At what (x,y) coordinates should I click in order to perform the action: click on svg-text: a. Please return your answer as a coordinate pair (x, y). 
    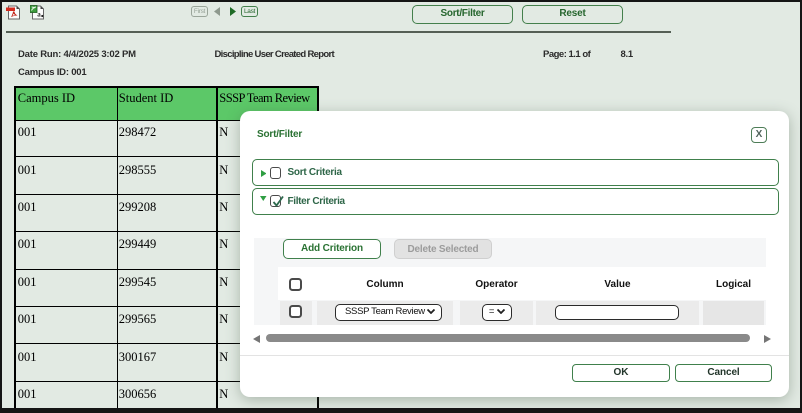
    Looking at the image, I should click on (39, 15).